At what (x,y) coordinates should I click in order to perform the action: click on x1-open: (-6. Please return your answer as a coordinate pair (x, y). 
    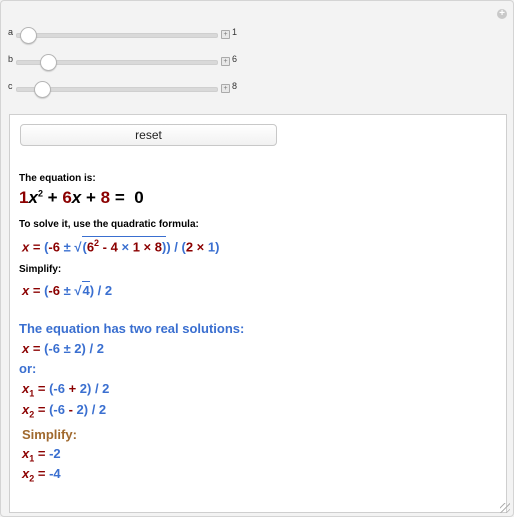
    Looking at the image, I should click on (59, 388).